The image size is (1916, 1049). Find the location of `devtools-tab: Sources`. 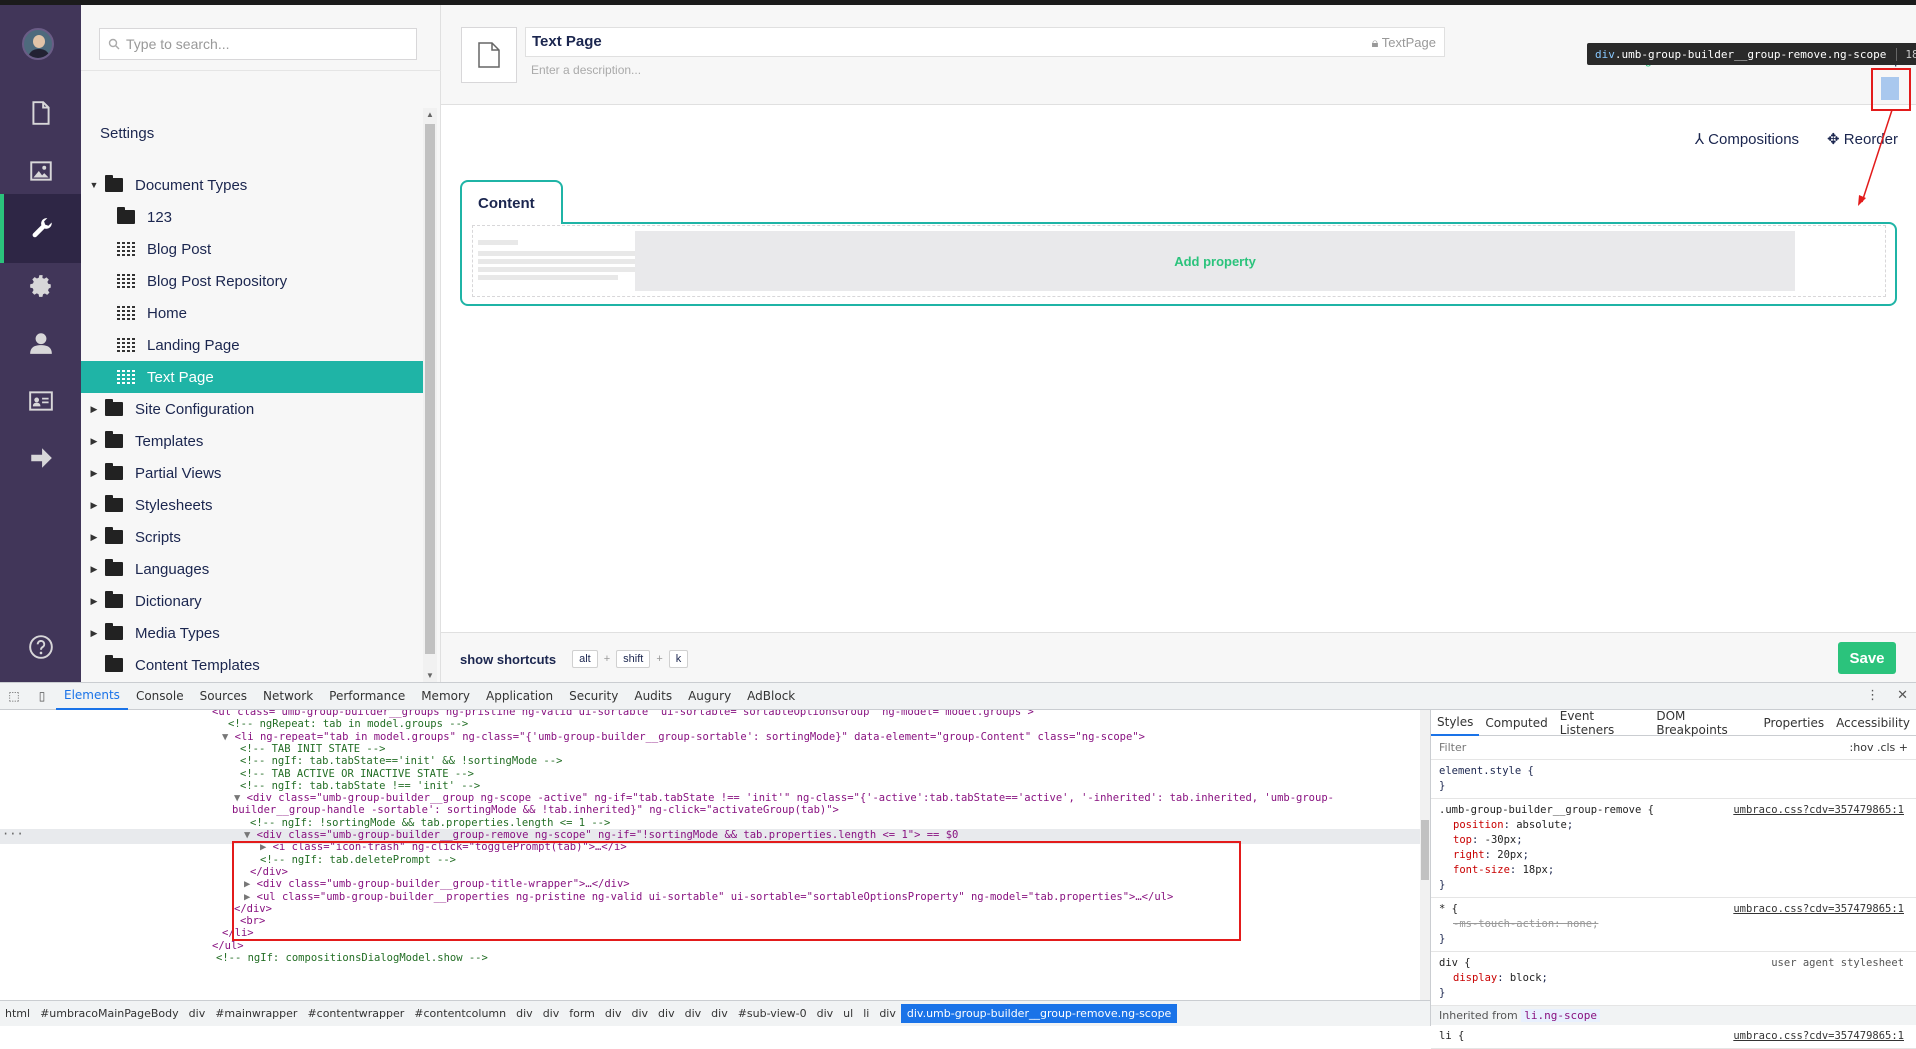

devtools-tab: Sources is located at coordinates (223, 696).